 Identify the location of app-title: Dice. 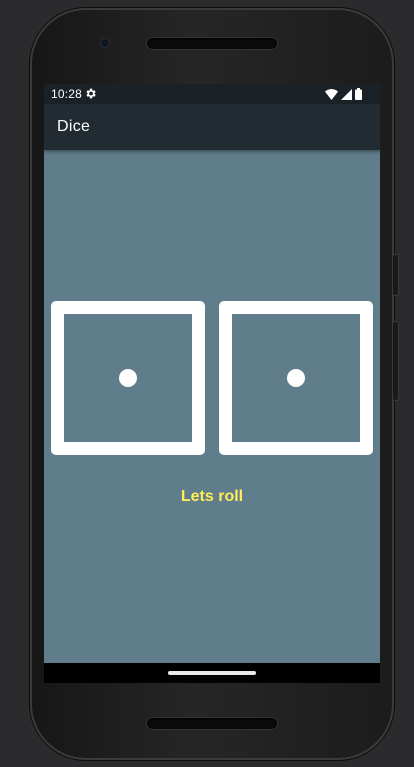
(74, 126).